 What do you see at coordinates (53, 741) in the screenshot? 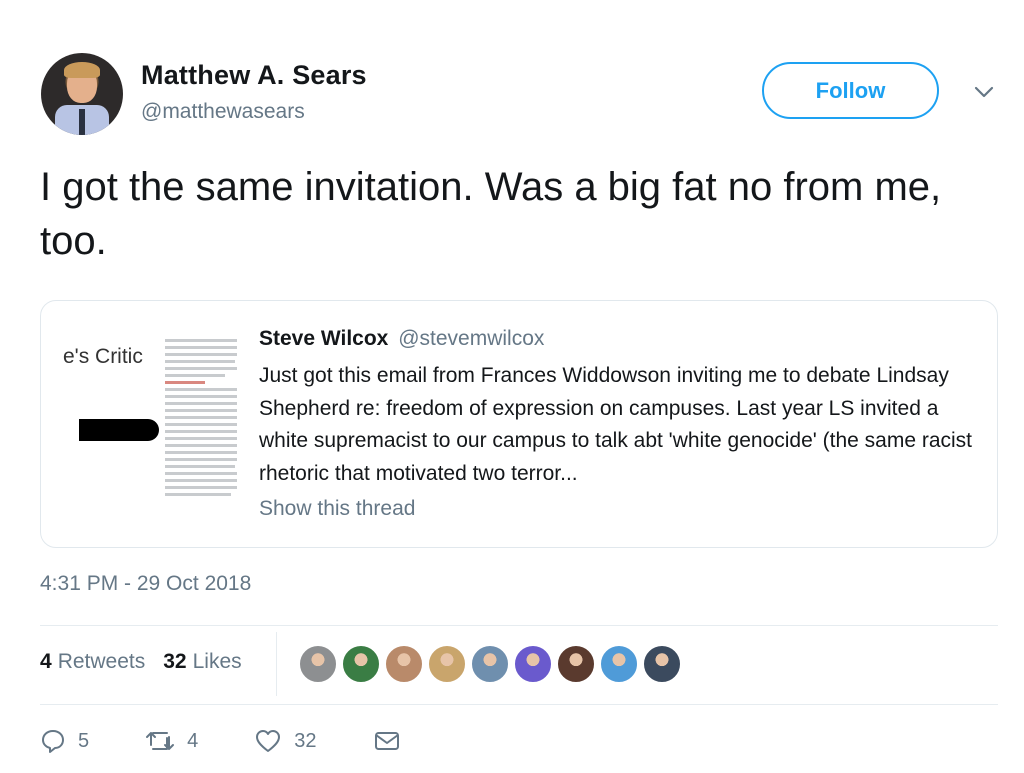
I see `reply-icon` at bounding box center [53, 741].